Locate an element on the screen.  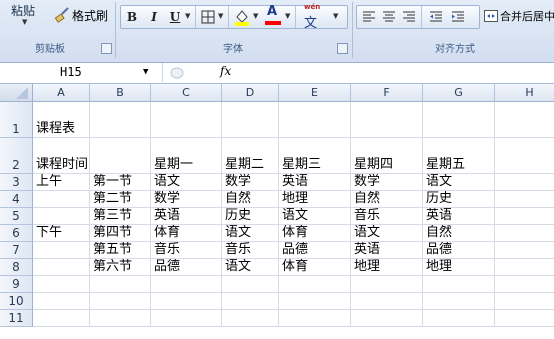
cell-B1 is located at coordinates (120, 120).